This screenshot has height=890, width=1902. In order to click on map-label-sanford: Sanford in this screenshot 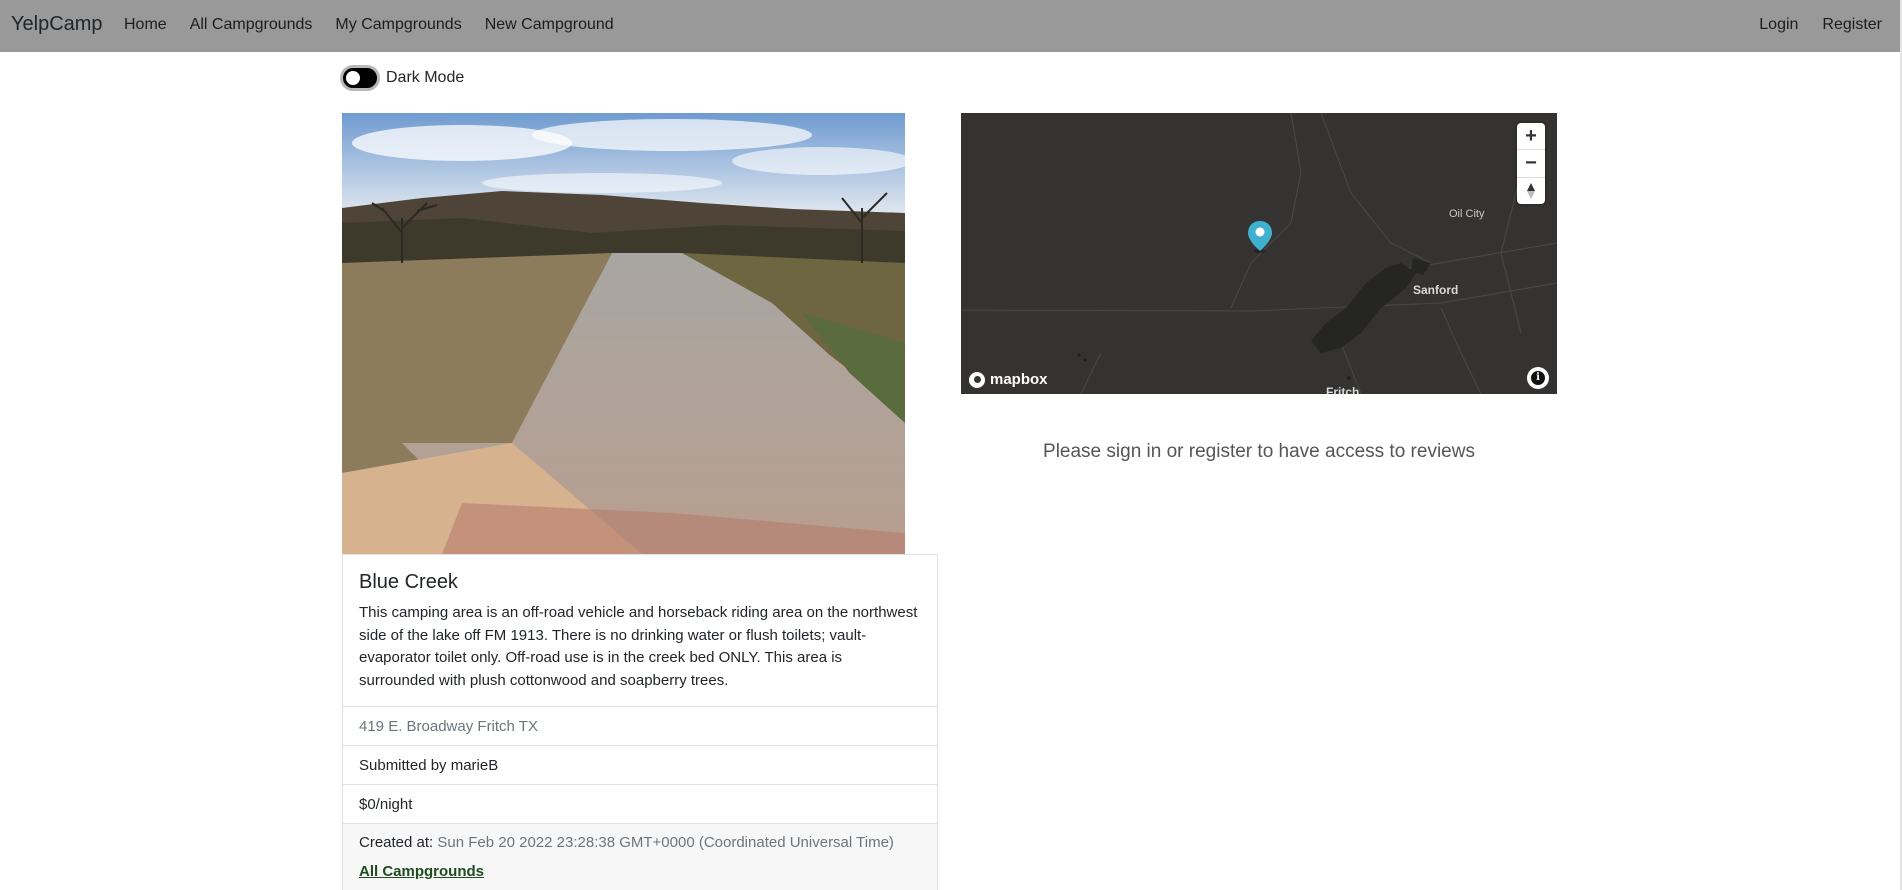, I will do `click(1436, 290)`.